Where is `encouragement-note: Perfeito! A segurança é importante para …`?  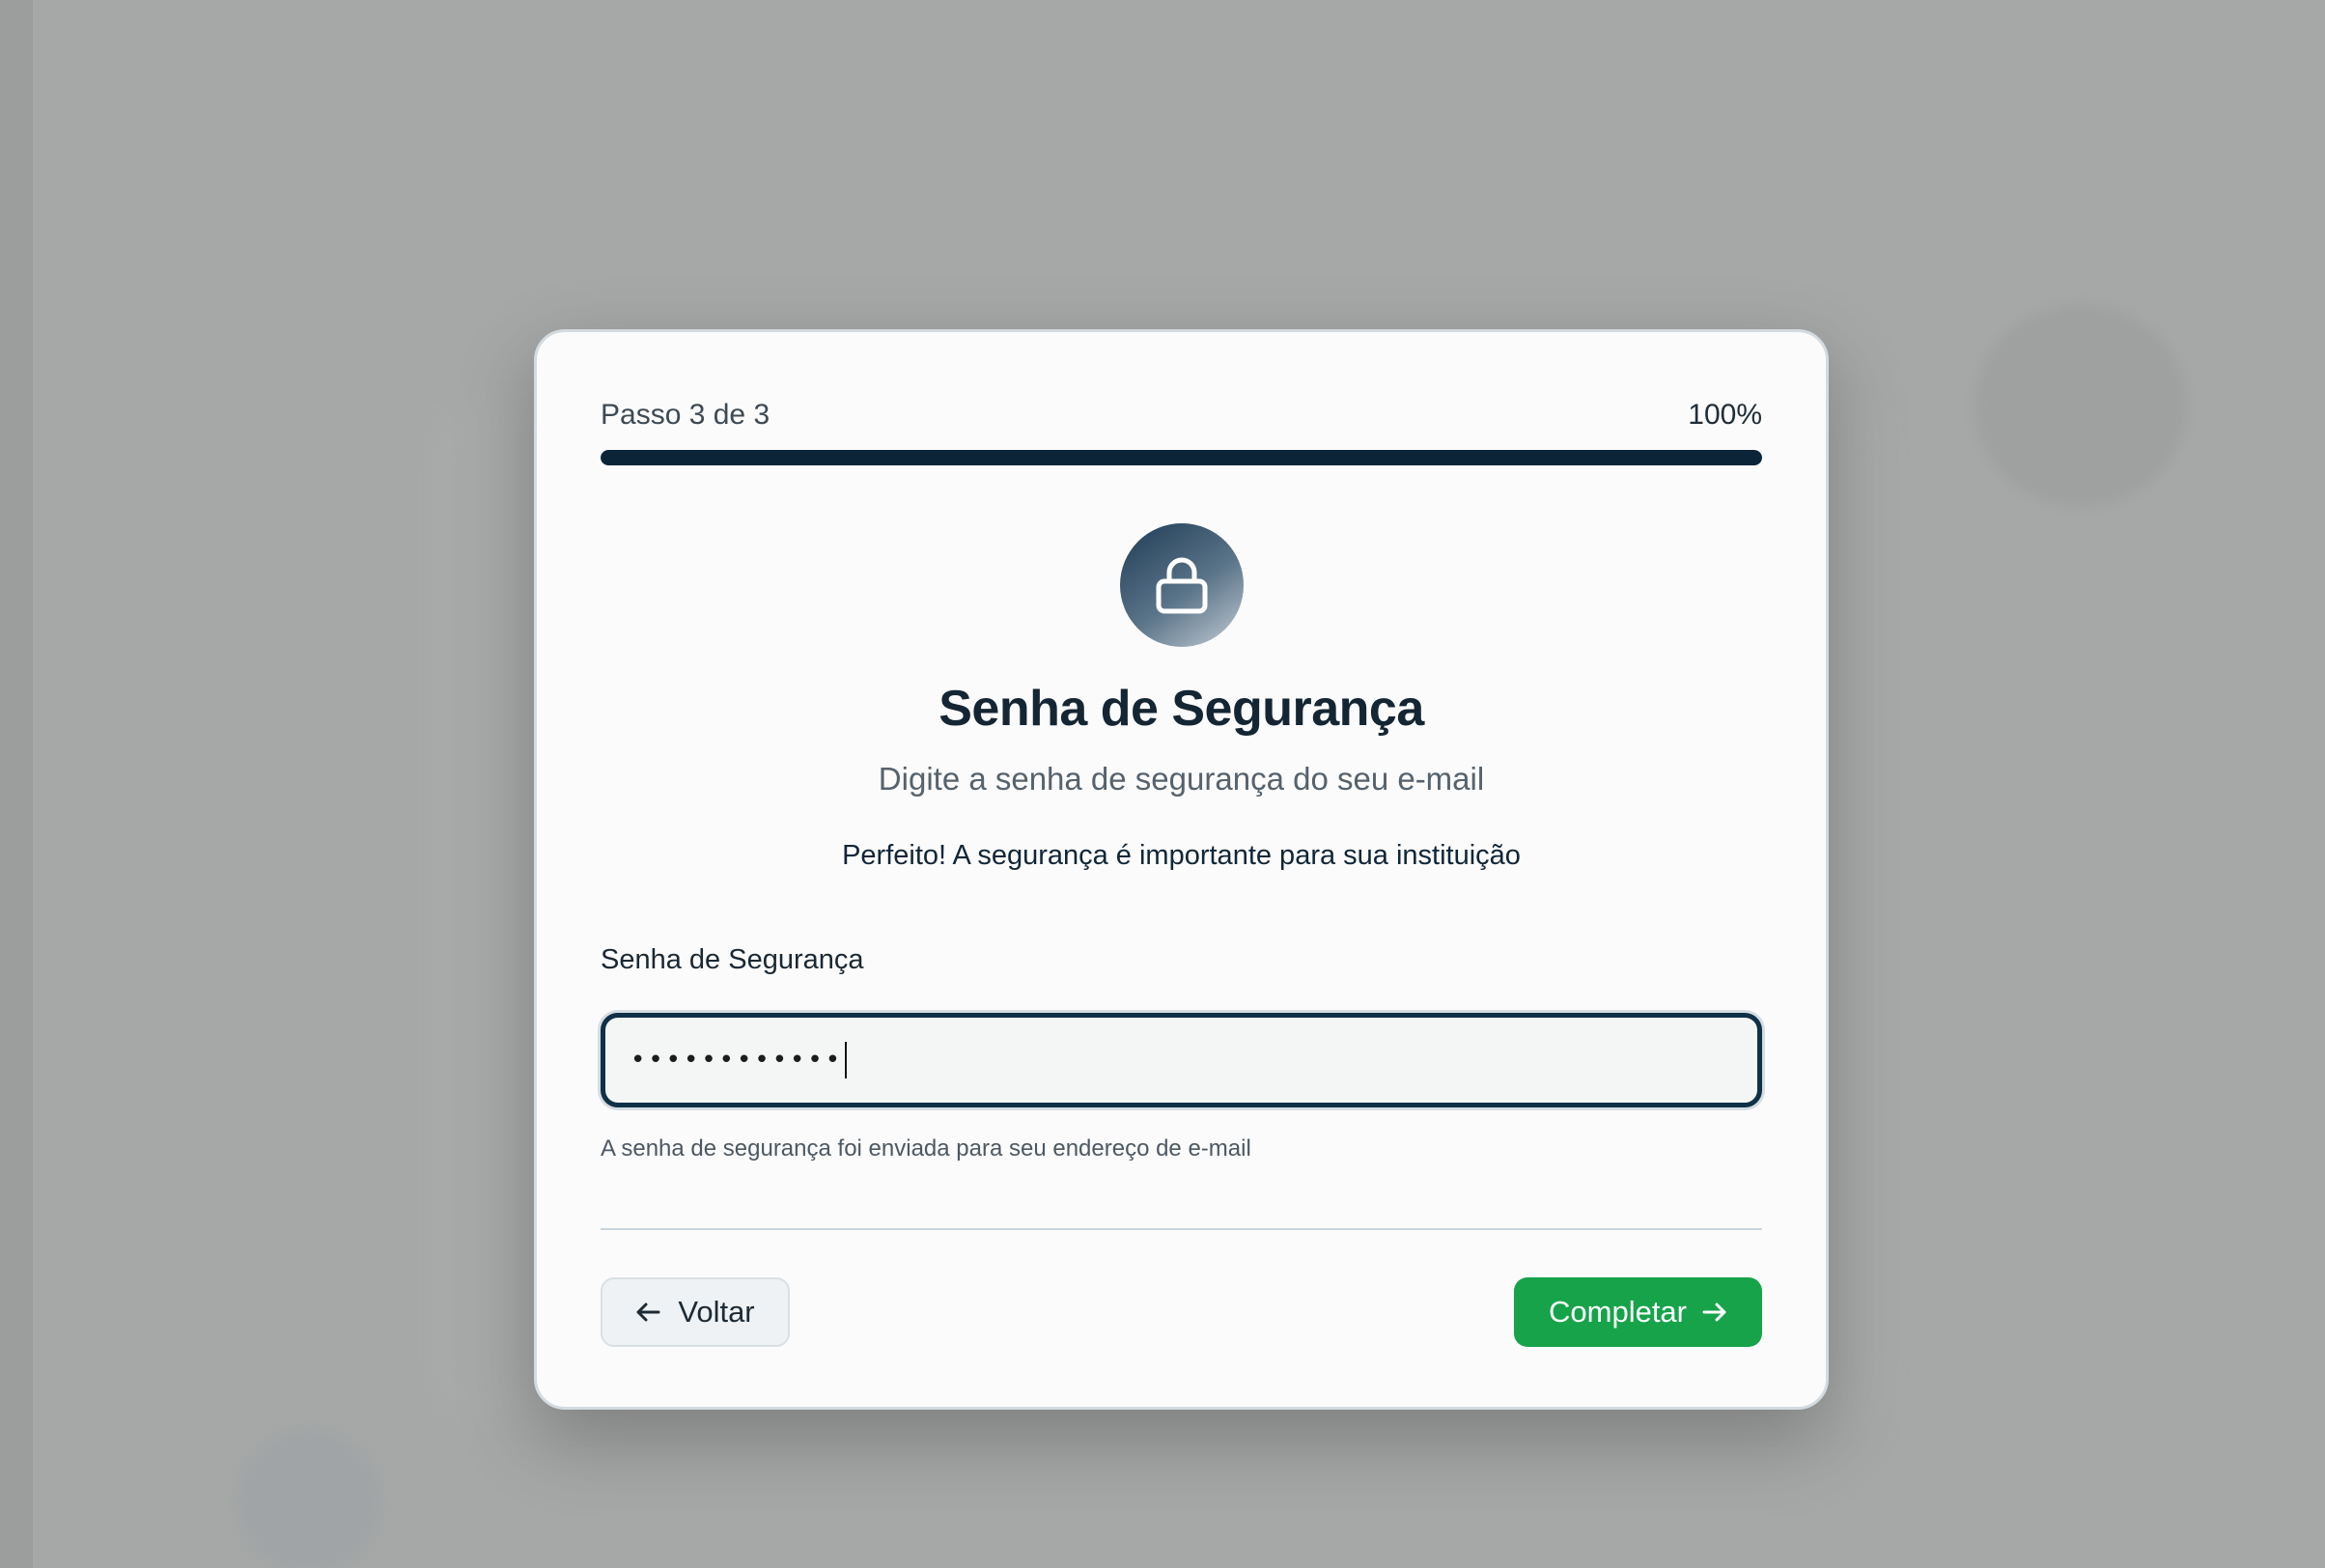
encouragement-note: Perfeito! A segurança é importante para … is located at coordinates (1181, 856).